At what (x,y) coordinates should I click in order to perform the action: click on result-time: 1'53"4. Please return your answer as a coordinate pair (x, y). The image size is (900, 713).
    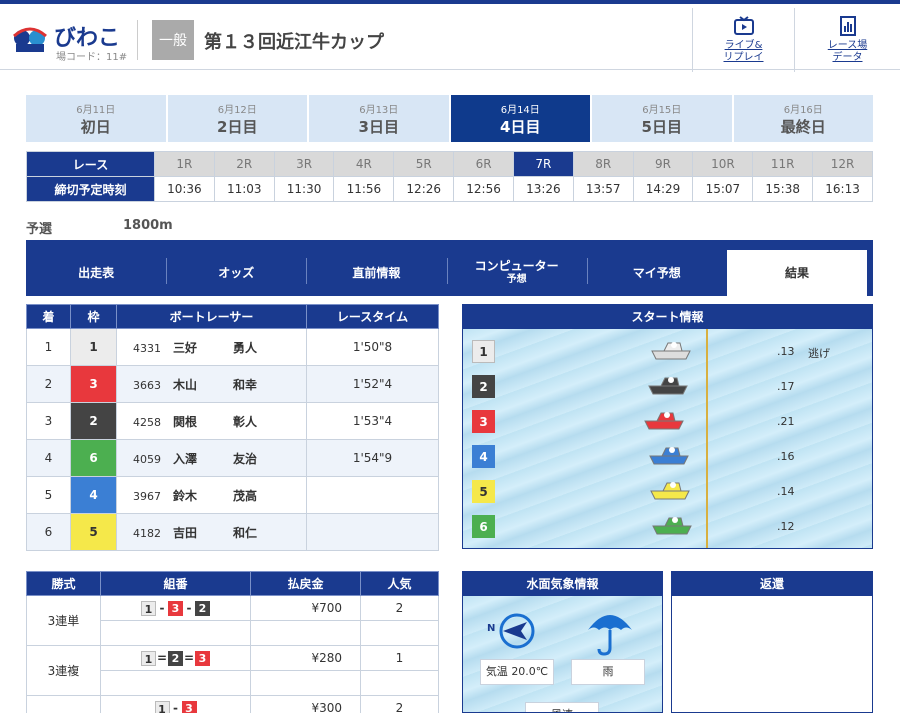
    Looking at the image, I should click on (372, 421).